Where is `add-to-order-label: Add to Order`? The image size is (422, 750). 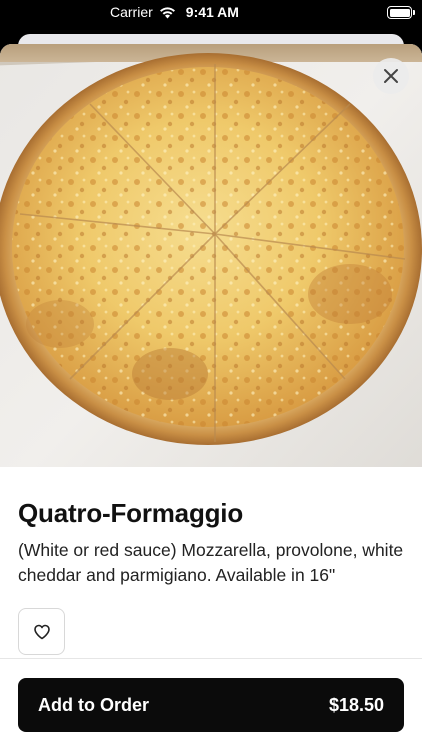
add-to-order-label: Add to Order is located at coordinates (93, 704).